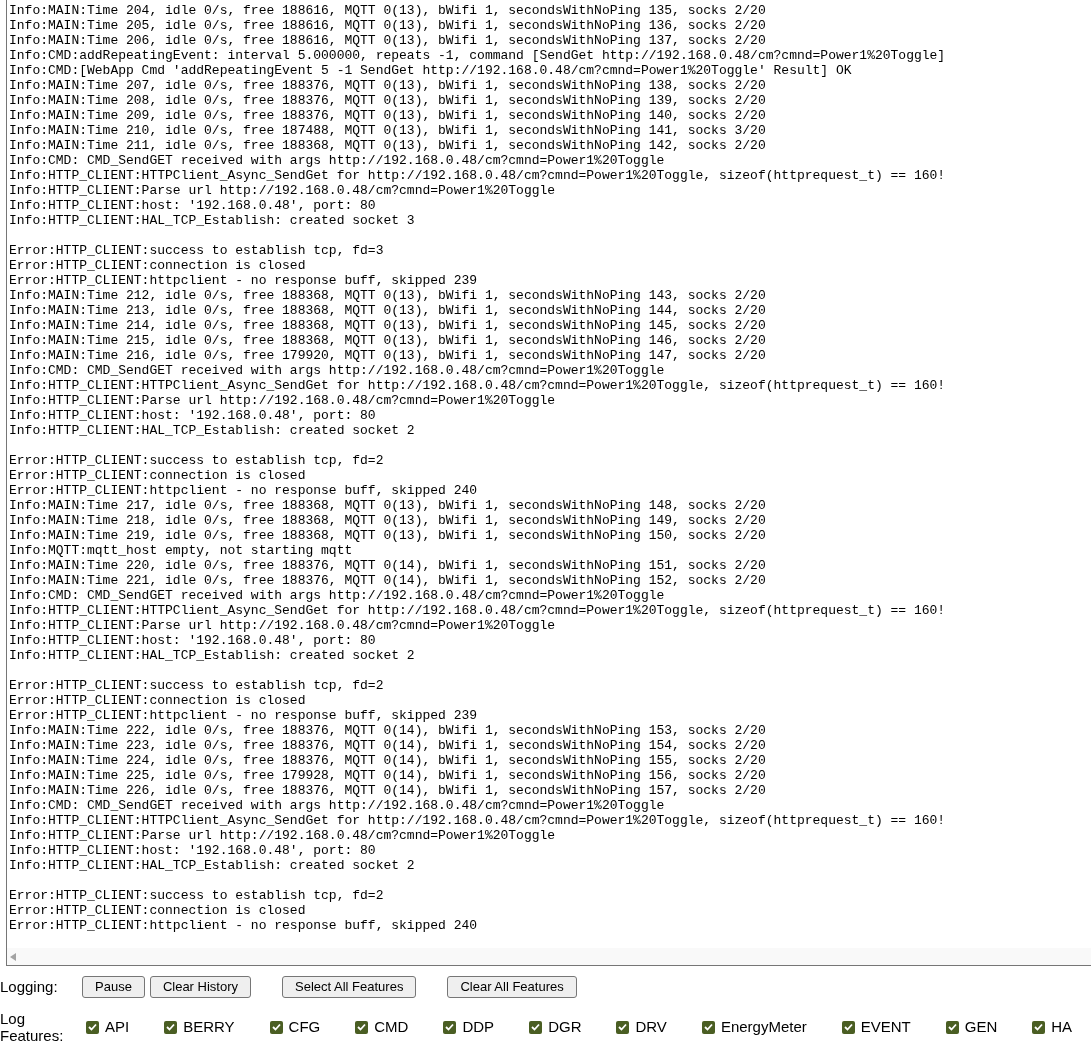 This screenshot has height=1046, width=1091. I want to click on log-line: Info:MAIN:Time 204, idle 0/s, free 188616, MQTT 0(13), bWifi 1, secondsWithNoPing 135, socks 2/20, so click(387, 10).